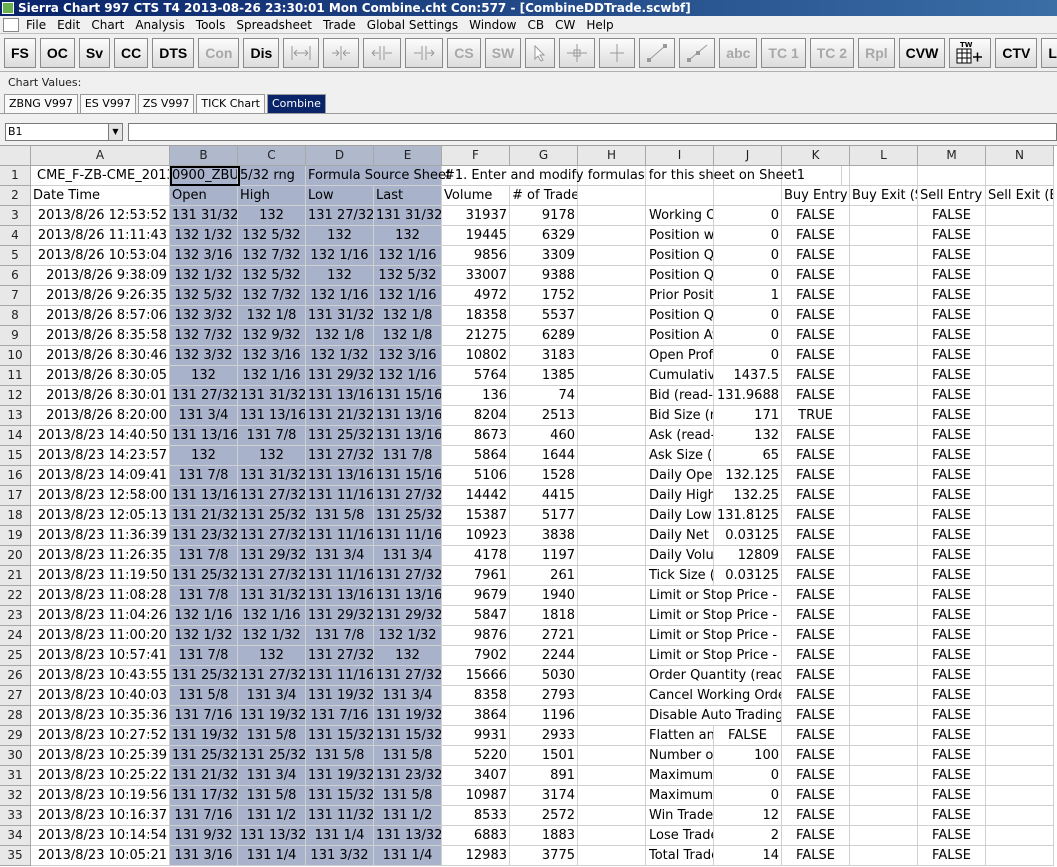 This screenshot has height=867, width=1057. Describe the element at coordinates (816, 596) in the screenshot. I see `cell-k22: FALSE` at that location.